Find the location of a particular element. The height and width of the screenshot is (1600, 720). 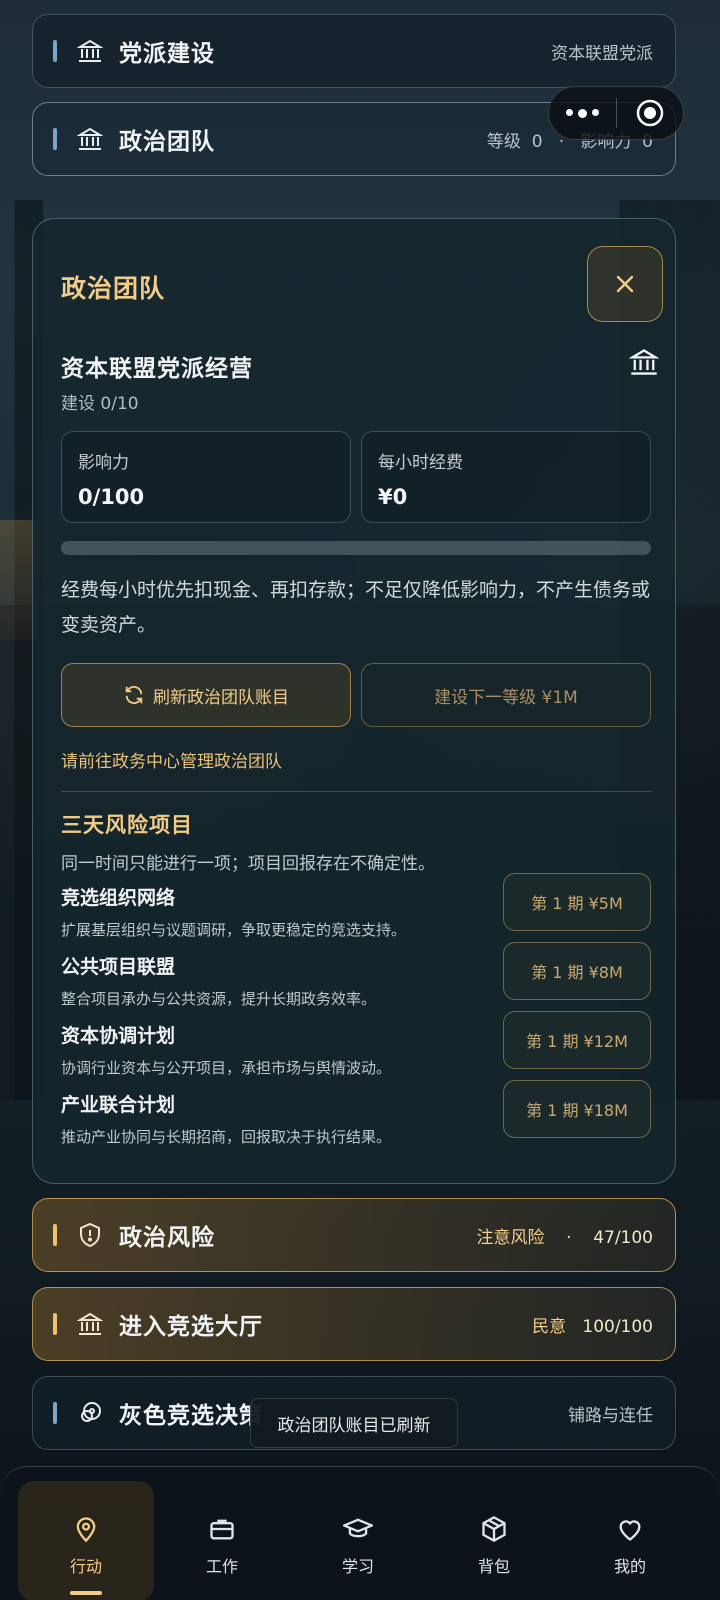

hourly-cost-stat: 每小时经费 ¥0 is located at coordinates (506, 477).